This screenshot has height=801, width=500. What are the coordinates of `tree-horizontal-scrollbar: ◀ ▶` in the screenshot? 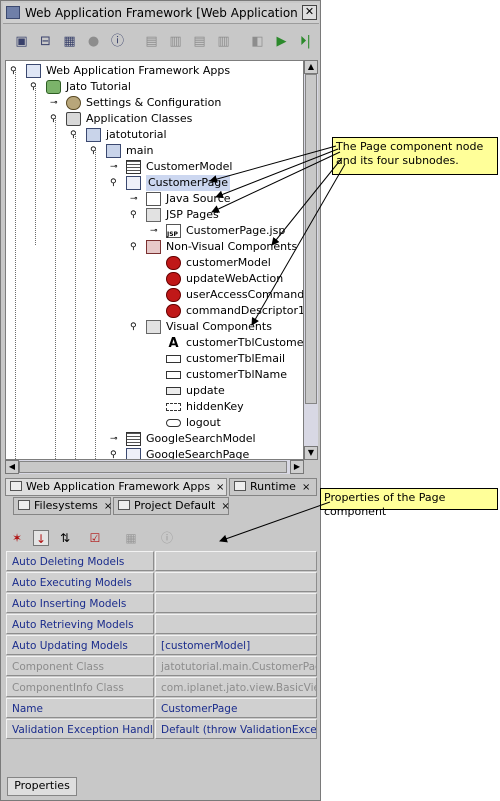 It's located at (154, 467).